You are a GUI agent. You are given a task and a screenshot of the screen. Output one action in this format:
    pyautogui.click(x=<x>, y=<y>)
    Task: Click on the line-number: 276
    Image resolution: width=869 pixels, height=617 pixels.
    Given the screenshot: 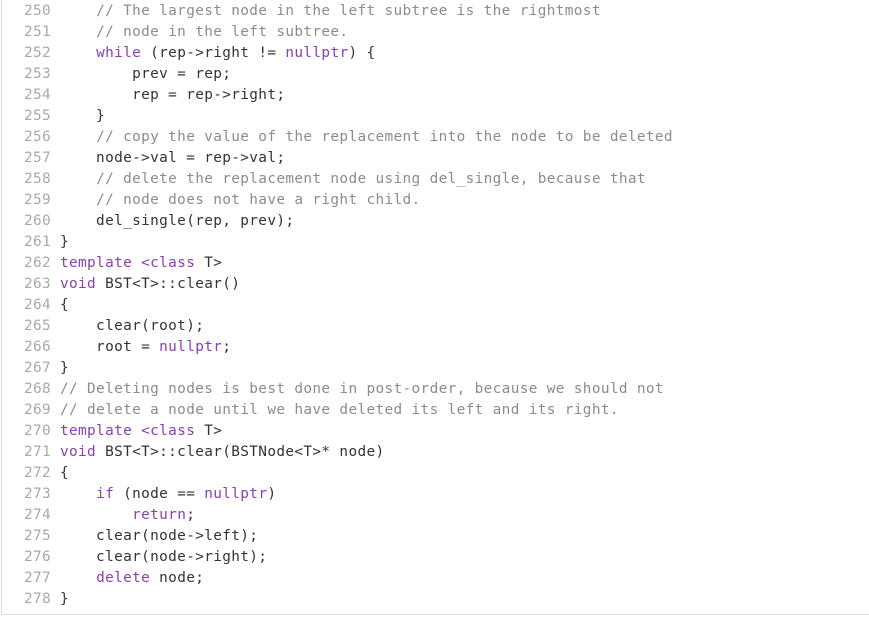 What is the action you would take?
    pyautogui.click(x=37, y=557)
    